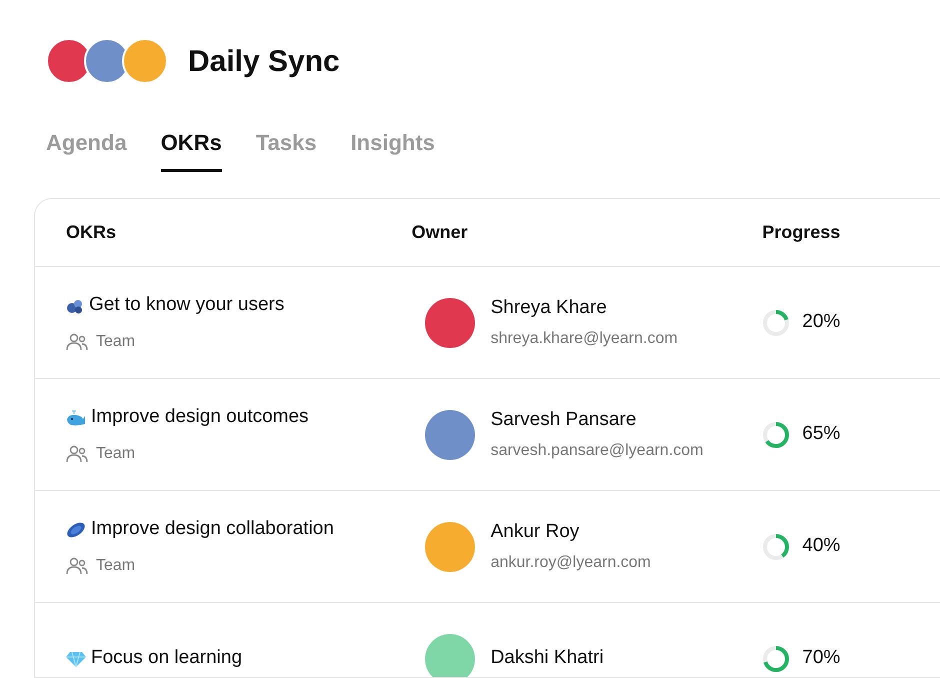  What do you see at coordinates (547, 658) in the screenshot?
I see `owner-name: Dakshi Khatri` at bounding box center [547, 658].